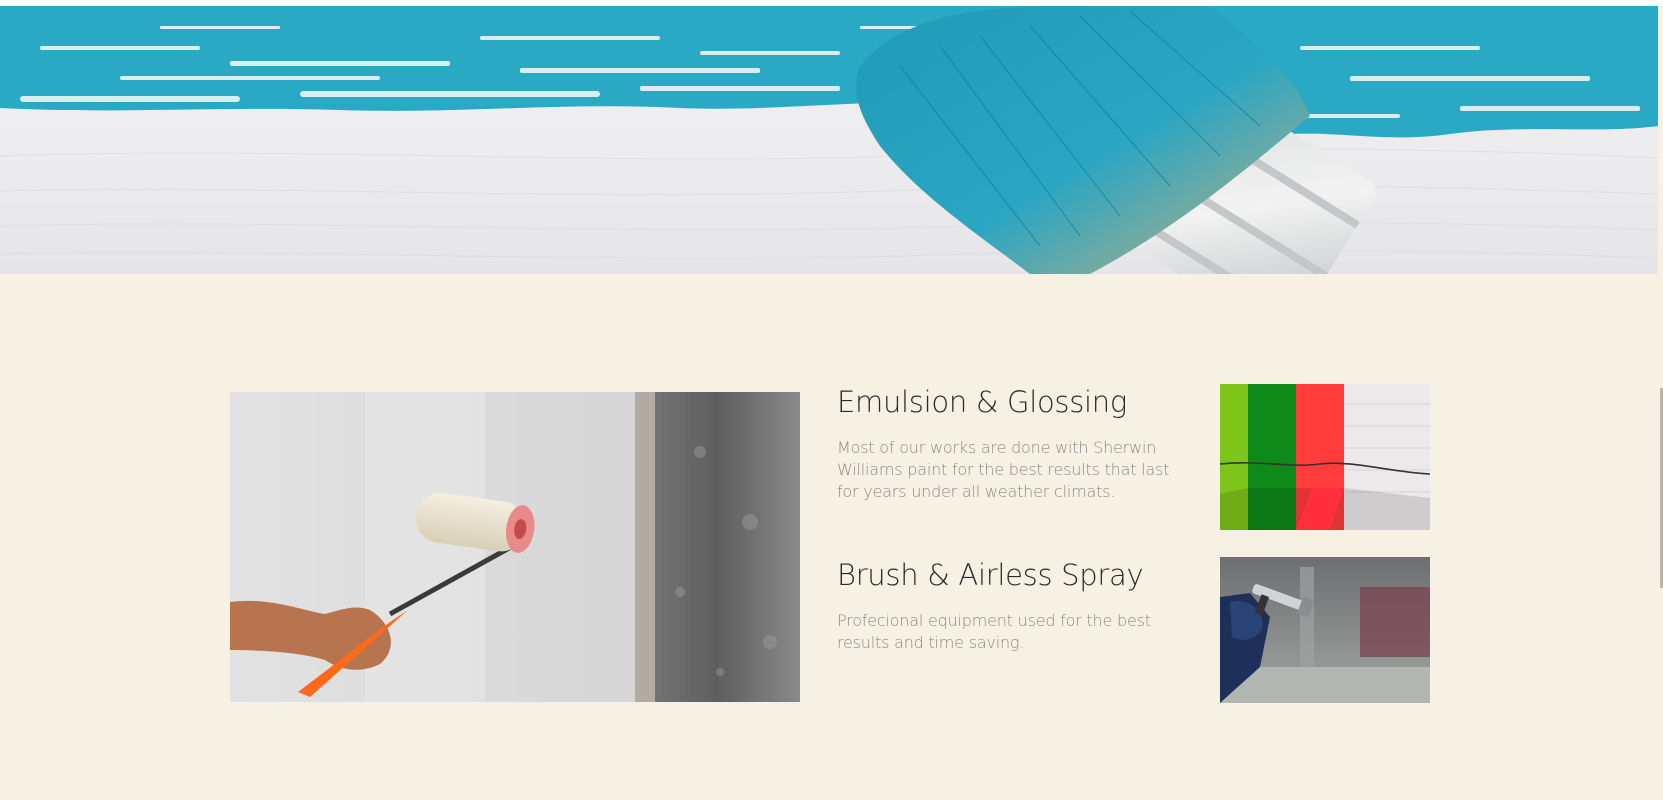  Describe the element at coordinates (982, 402) in the screenshot. I see `service-title: Emulsion & Glossing` at that location.